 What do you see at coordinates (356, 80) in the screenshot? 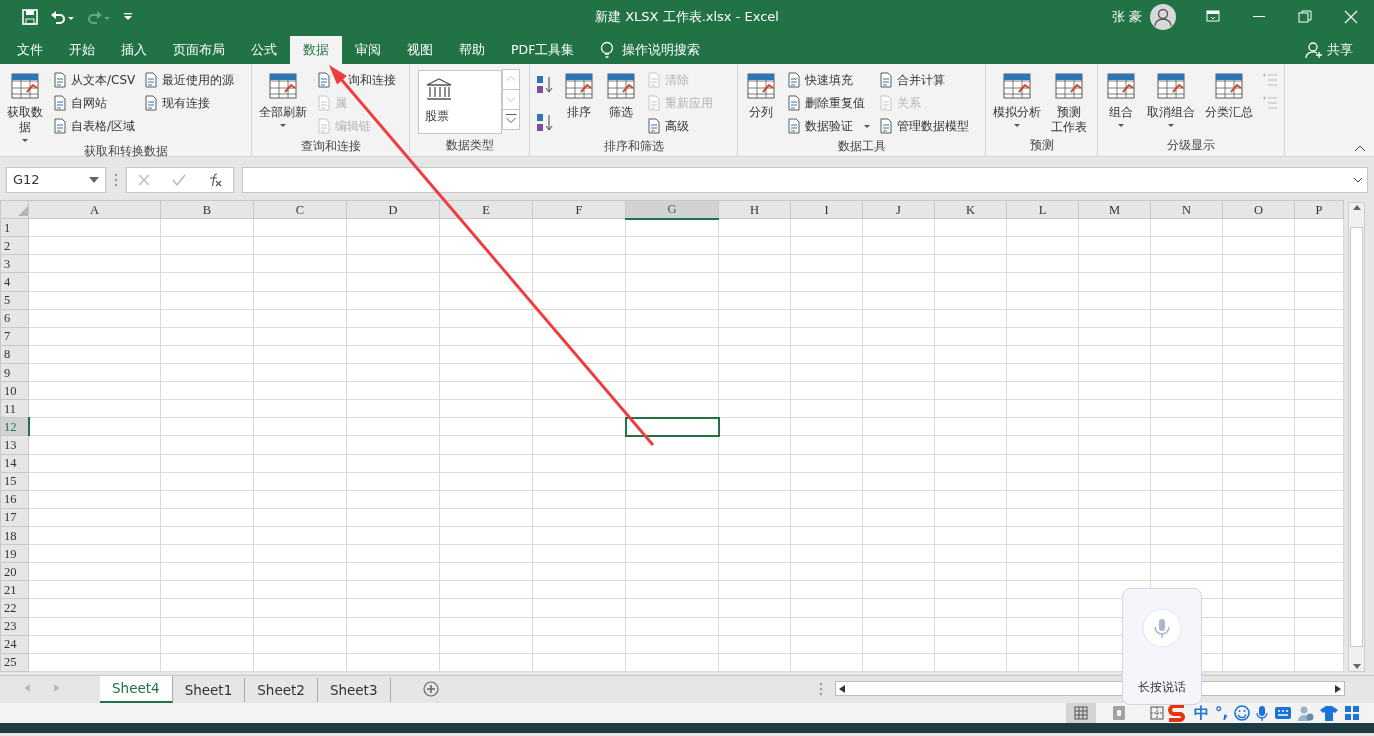
I see `ribbon-button: 询和连接` at bounding box center [356, 80].